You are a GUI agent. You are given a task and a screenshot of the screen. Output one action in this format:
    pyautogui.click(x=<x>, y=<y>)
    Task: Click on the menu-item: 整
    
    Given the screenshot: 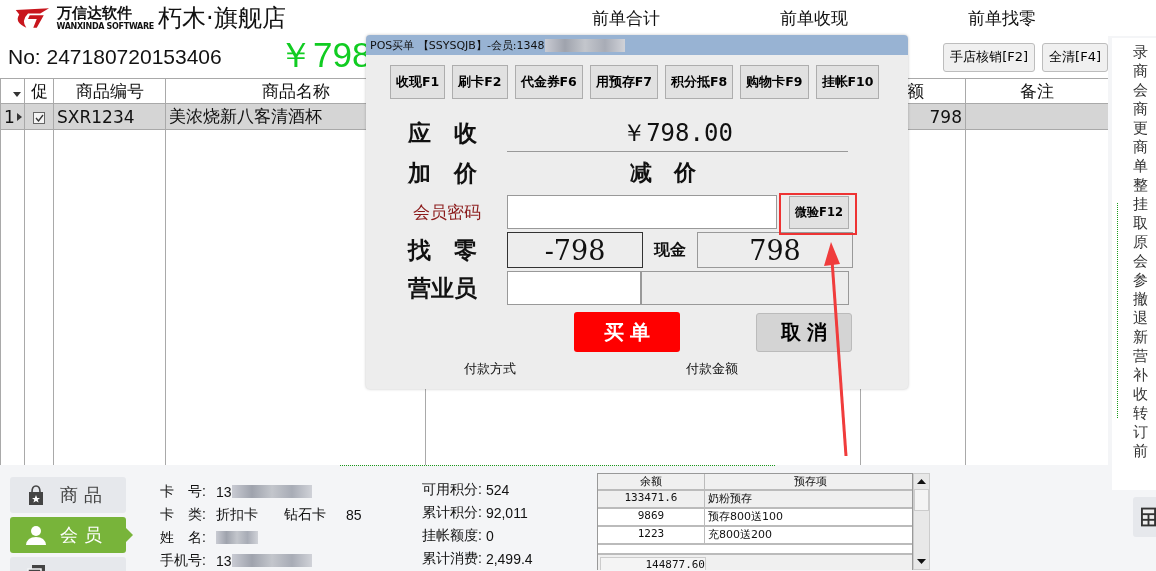 What is the action you would take?
    pyautogui.click(x=1144, y=185)
    